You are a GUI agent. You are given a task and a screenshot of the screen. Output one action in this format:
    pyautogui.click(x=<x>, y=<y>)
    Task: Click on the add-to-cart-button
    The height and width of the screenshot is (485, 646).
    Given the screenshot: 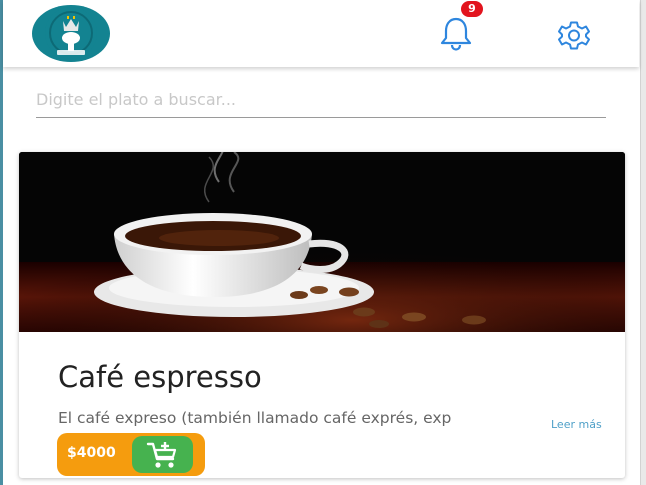 What is the action you would take?
    pyautogui.click(x=162, y=454)
    